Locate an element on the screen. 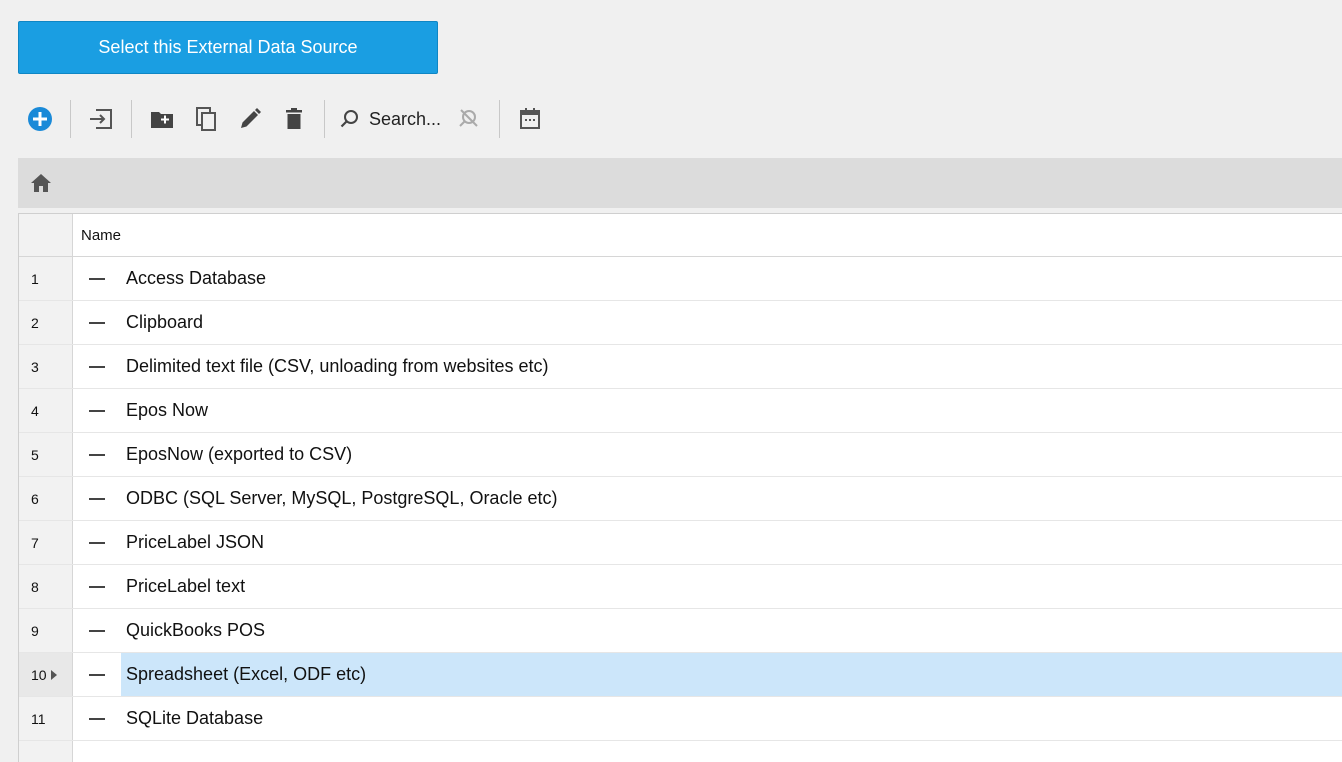 The height and width of the screenshot is (762, 1342). breadcrumb is located at coordinates (680, 183).